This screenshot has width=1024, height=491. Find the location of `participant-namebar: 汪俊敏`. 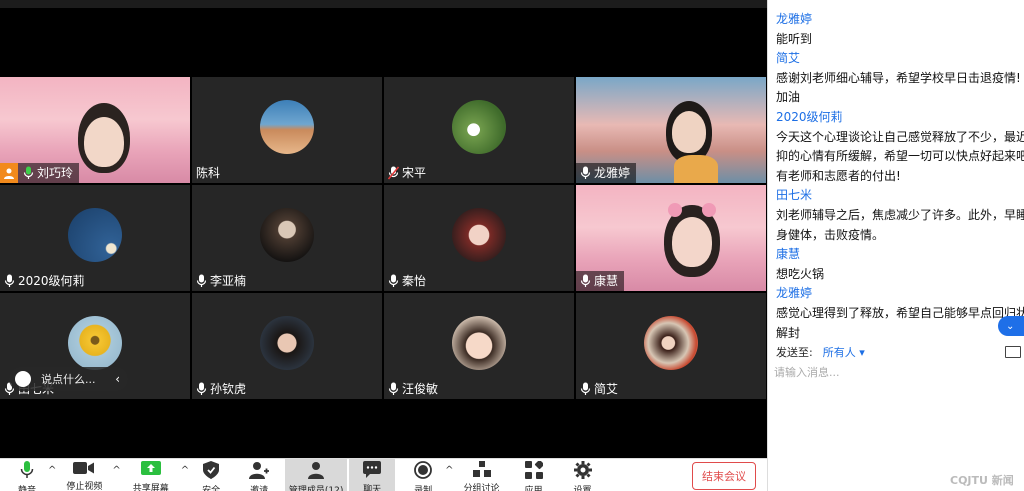

participant-namebar: 汪俊敏 is located at coordinates (414, 389).